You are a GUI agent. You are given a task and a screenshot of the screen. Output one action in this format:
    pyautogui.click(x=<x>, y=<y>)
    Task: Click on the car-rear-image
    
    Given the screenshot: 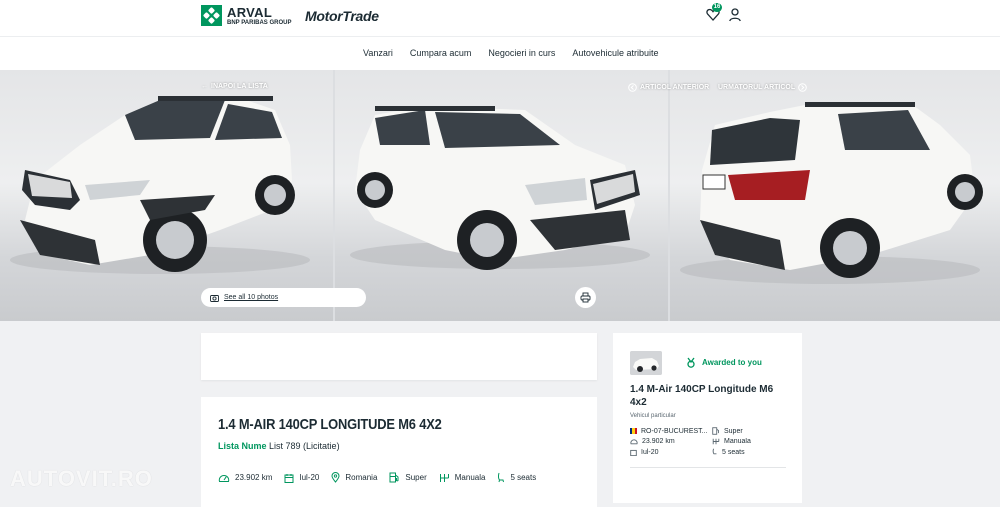 What is the action you would take?
    pyautogui.click(x=831, y=193)
    